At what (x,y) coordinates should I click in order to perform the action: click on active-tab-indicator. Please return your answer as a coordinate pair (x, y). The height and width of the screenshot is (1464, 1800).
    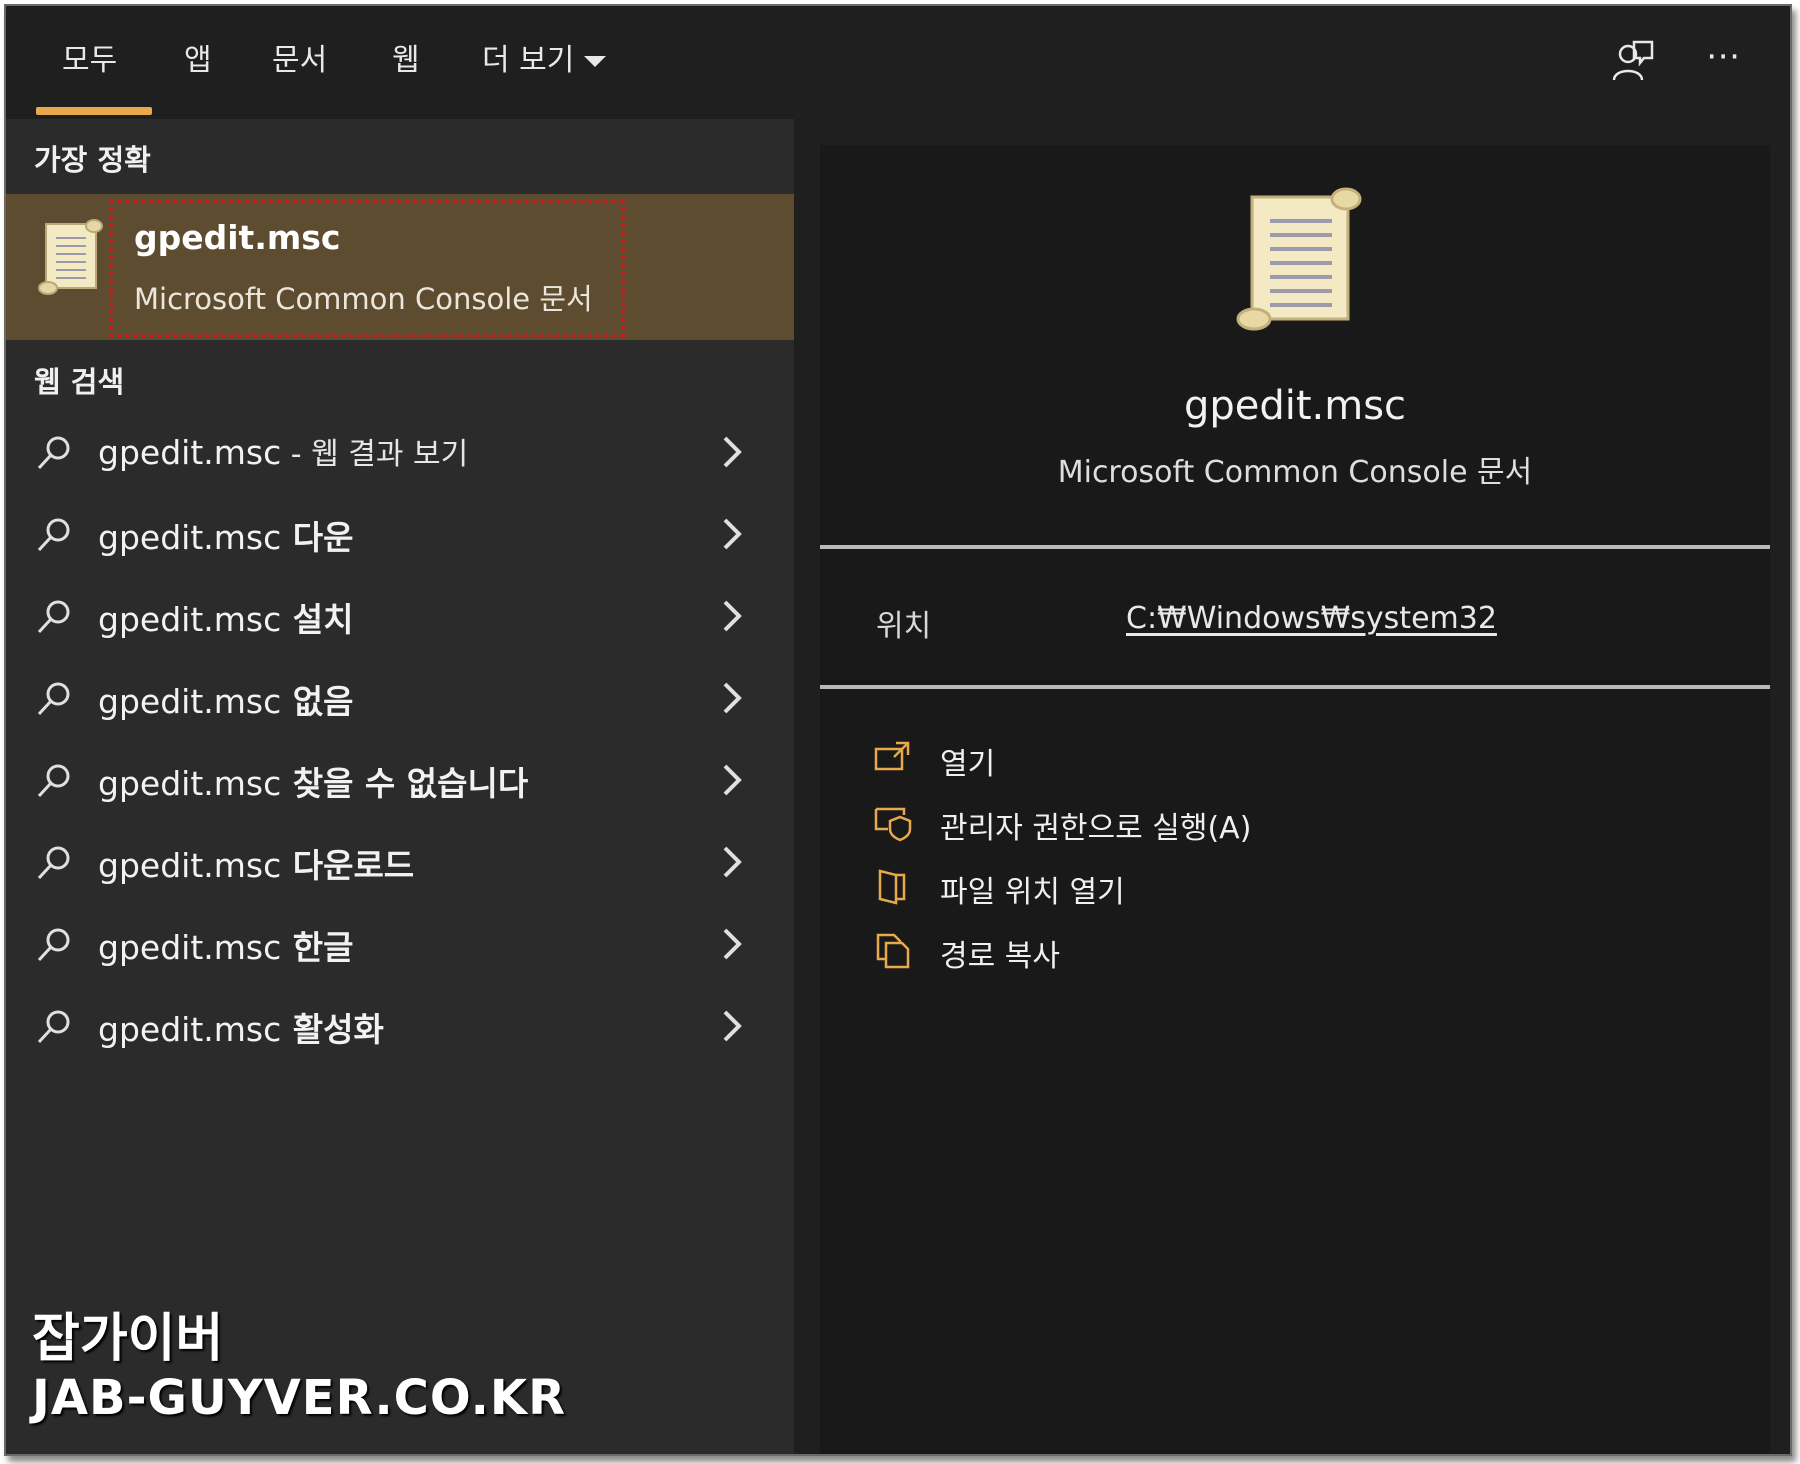
    Looking at the image, I should click on (94, 111).